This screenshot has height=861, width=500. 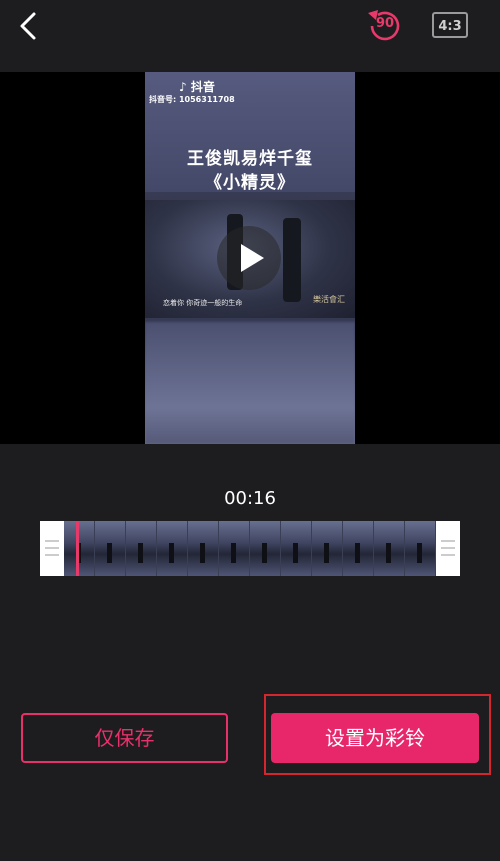 I want to click on rotate-button: 90, so click(x=384, y=26).